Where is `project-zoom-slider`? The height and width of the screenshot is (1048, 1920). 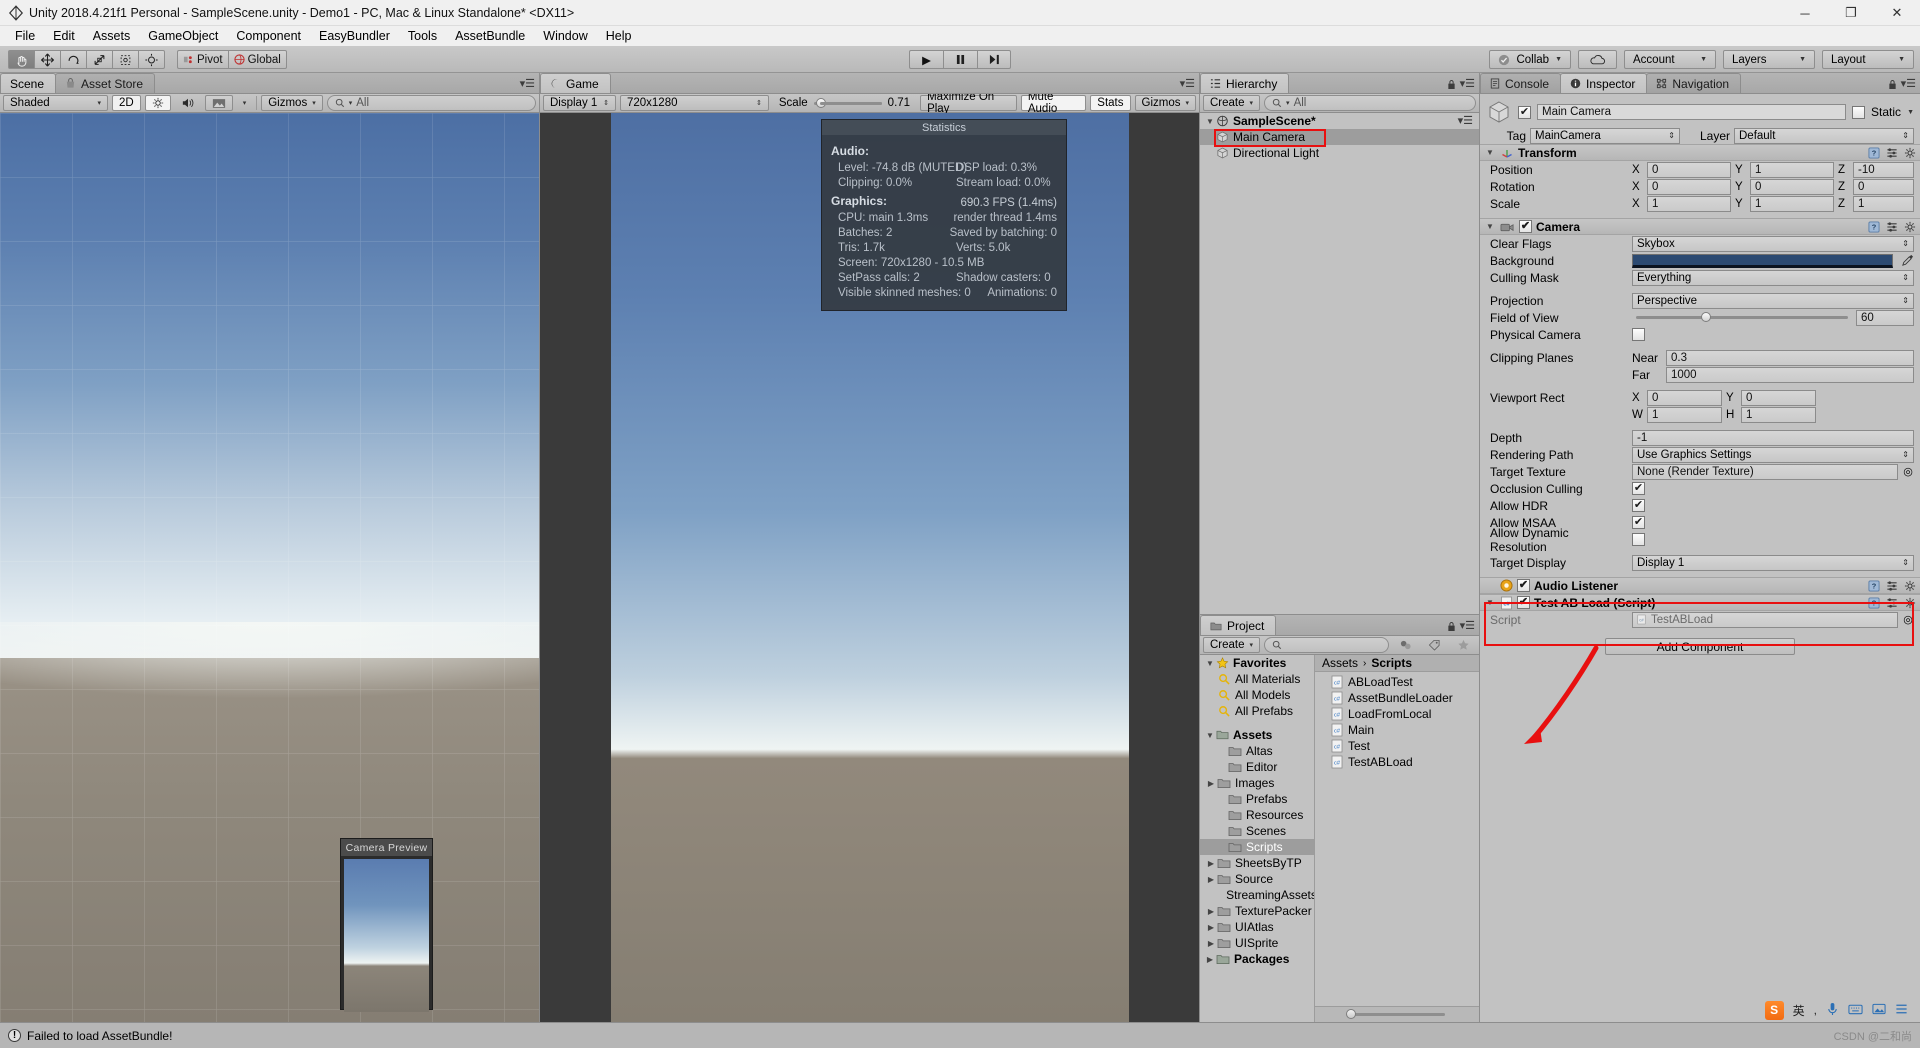 project-zoom-slider is located at coordinates (1395, 1014).